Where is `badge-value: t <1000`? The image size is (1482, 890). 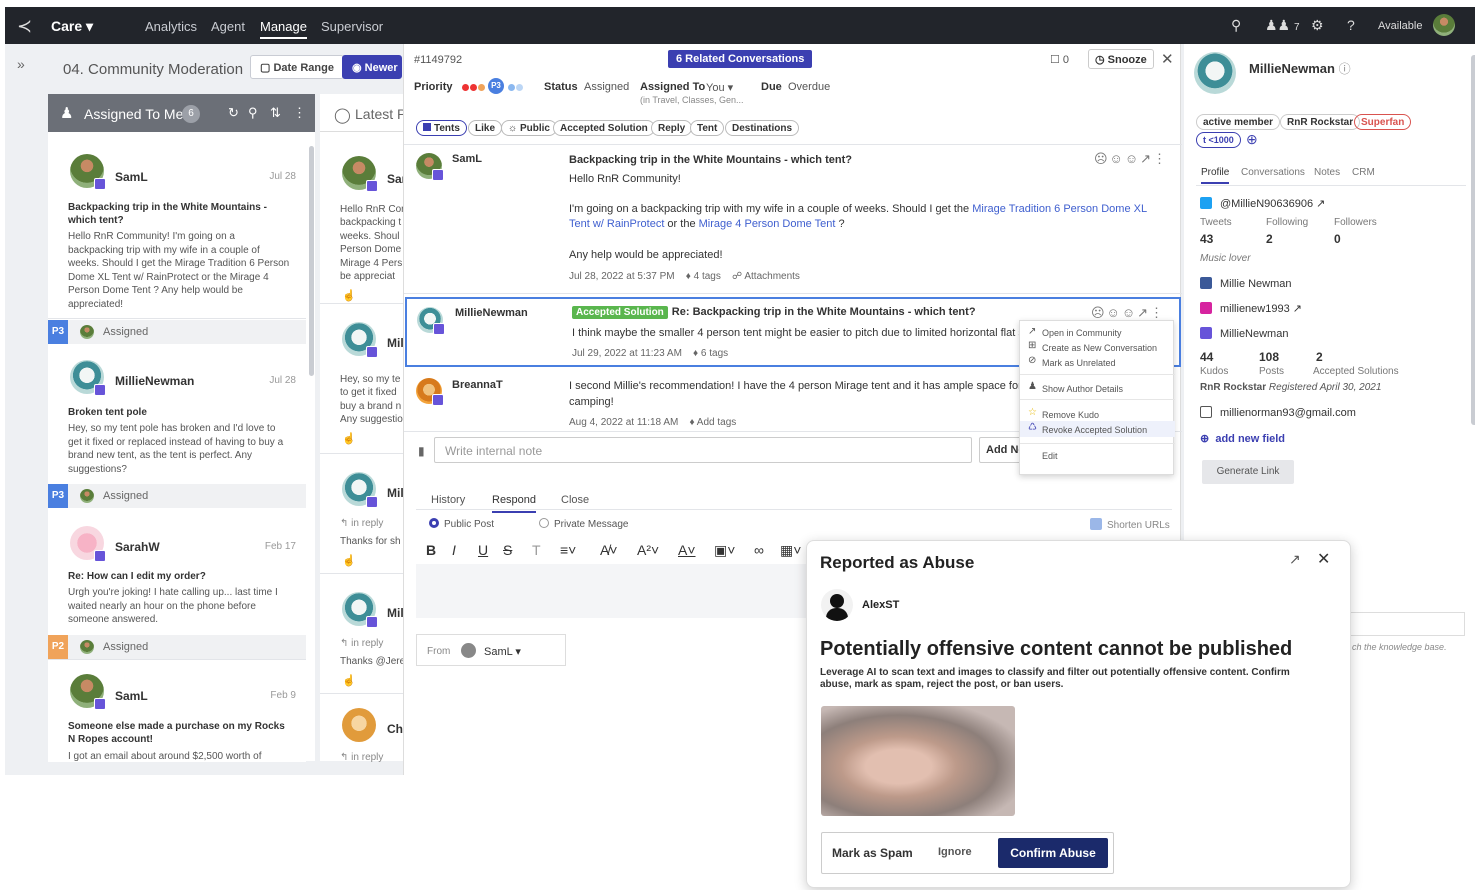
badge-value: t <1000 is located at coordinates (1218, 140).